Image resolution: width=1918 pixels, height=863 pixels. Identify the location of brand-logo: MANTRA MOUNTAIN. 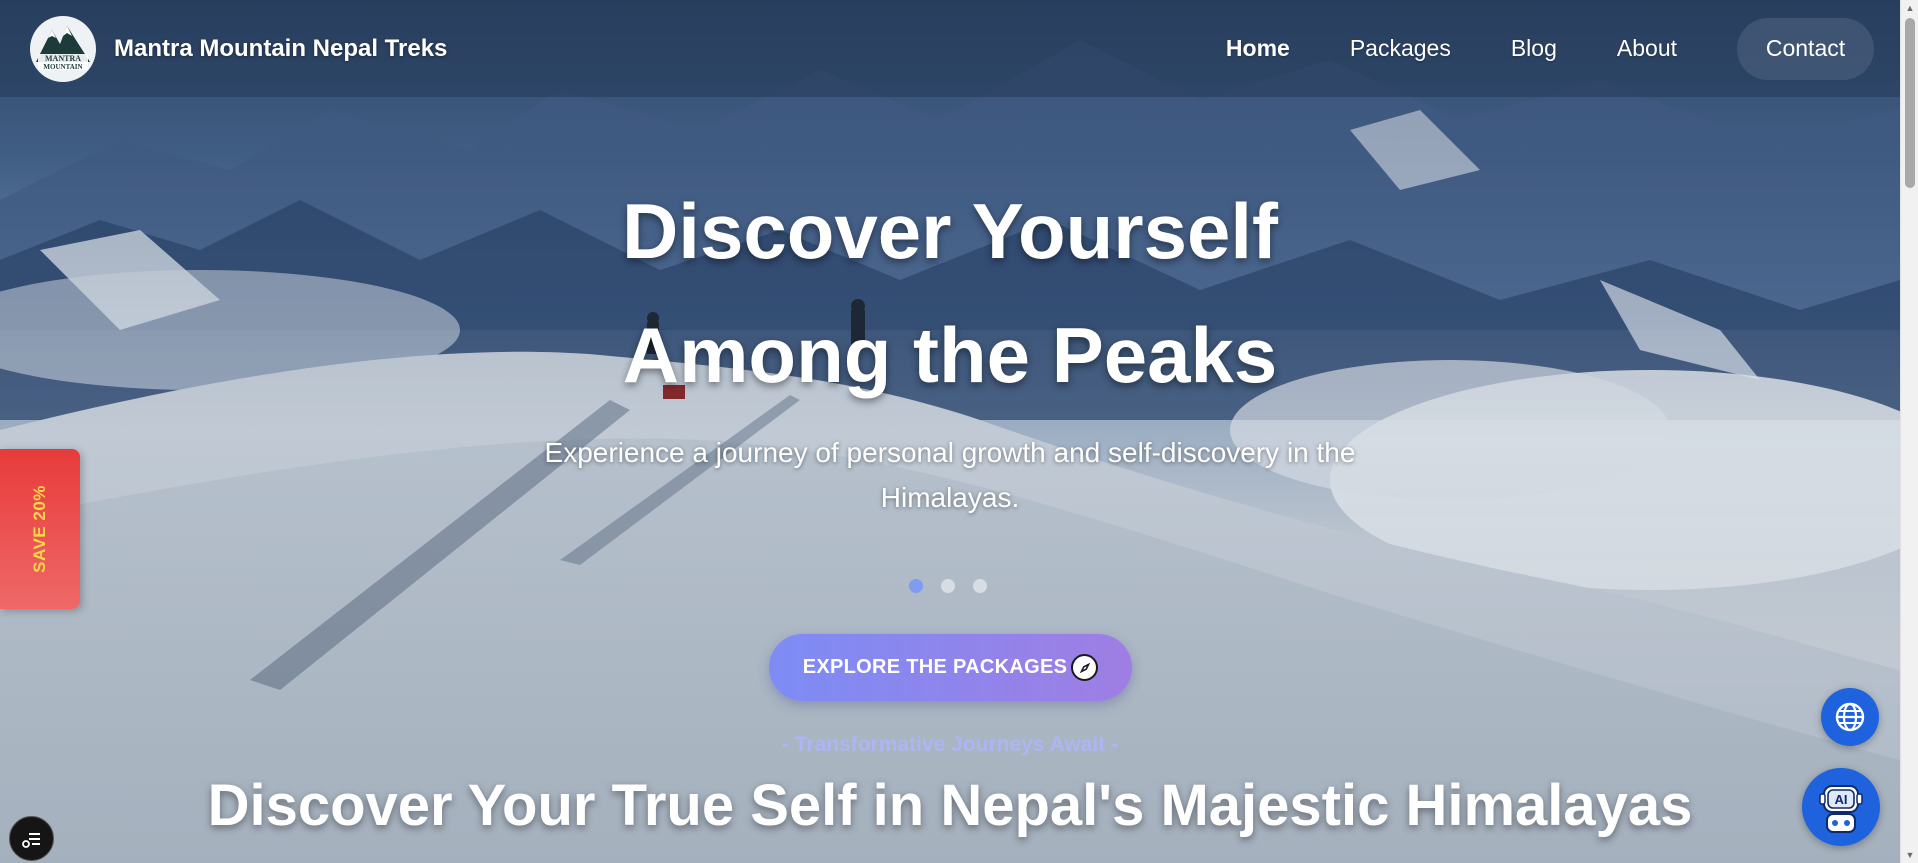
(63, 48).